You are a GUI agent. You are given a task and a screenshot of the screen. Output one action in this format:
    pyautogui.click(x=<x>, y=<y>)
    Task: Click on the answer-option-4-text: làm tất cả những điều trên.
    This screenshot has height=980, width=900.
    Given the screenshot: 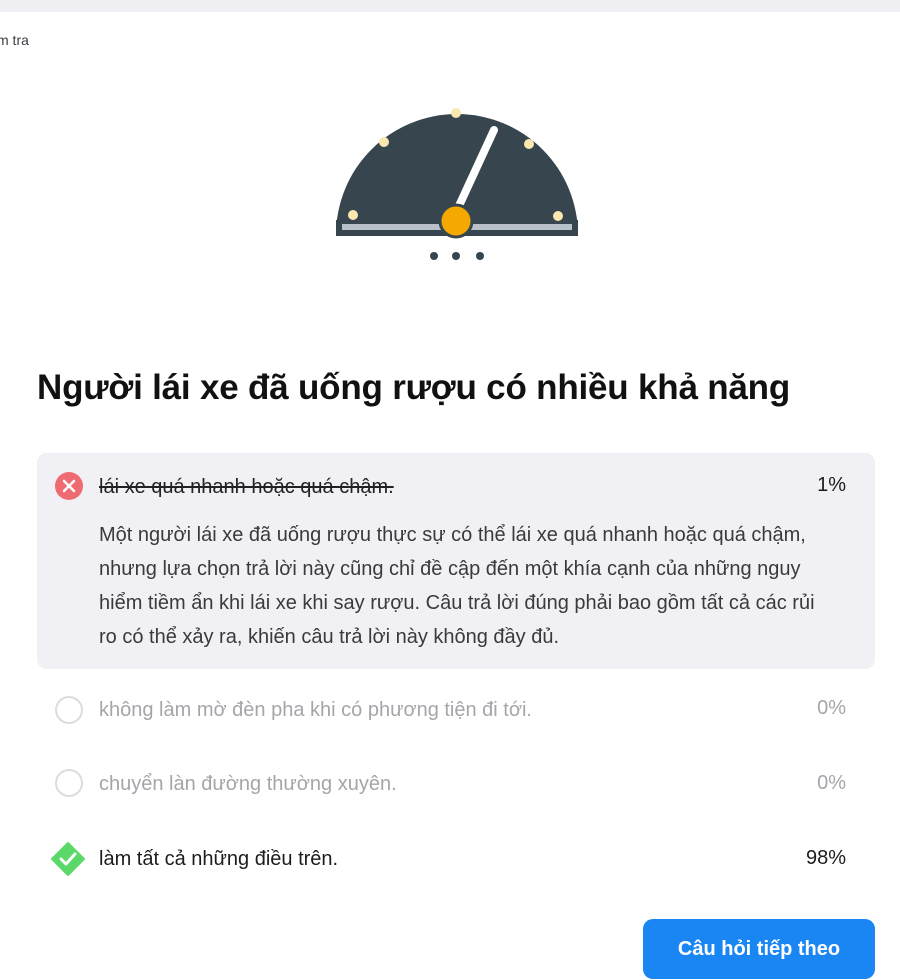 What is the action you would take?
    pyautogui.click(x=219, y=859)
    